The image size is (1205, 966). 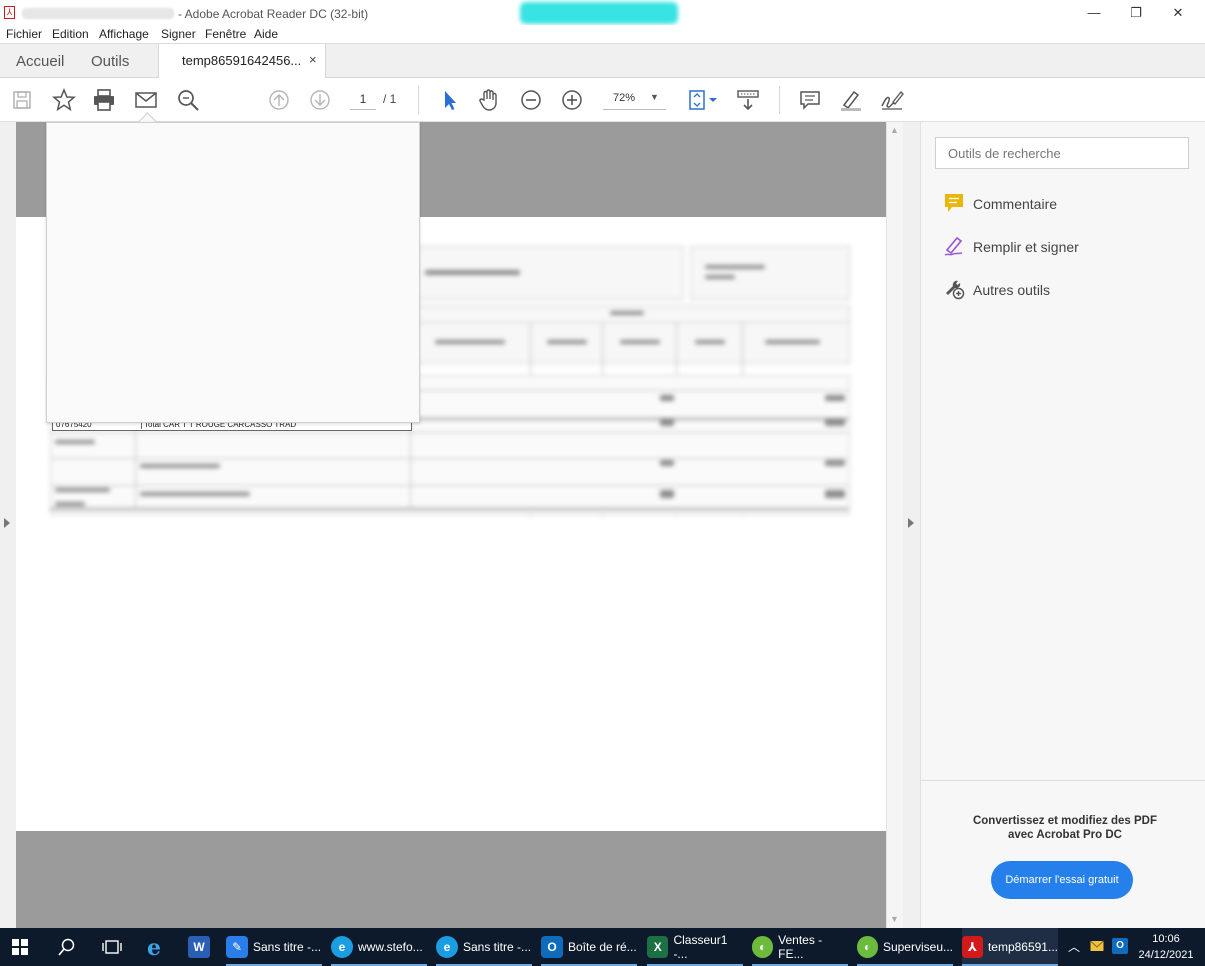 I want to click on tool-commentaire: Commentaire, so click(x=1000, y=204).